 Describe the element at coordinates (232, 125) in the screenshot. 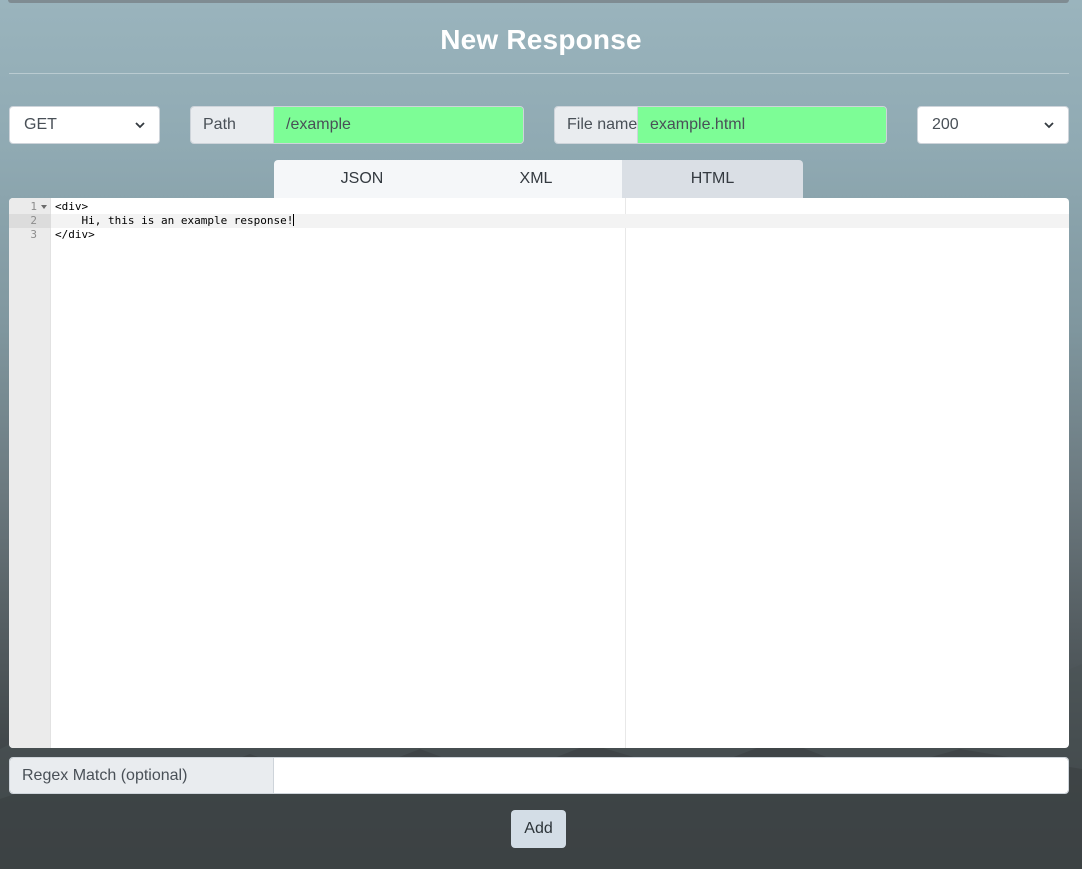

I see `path-label: Path` at that location.